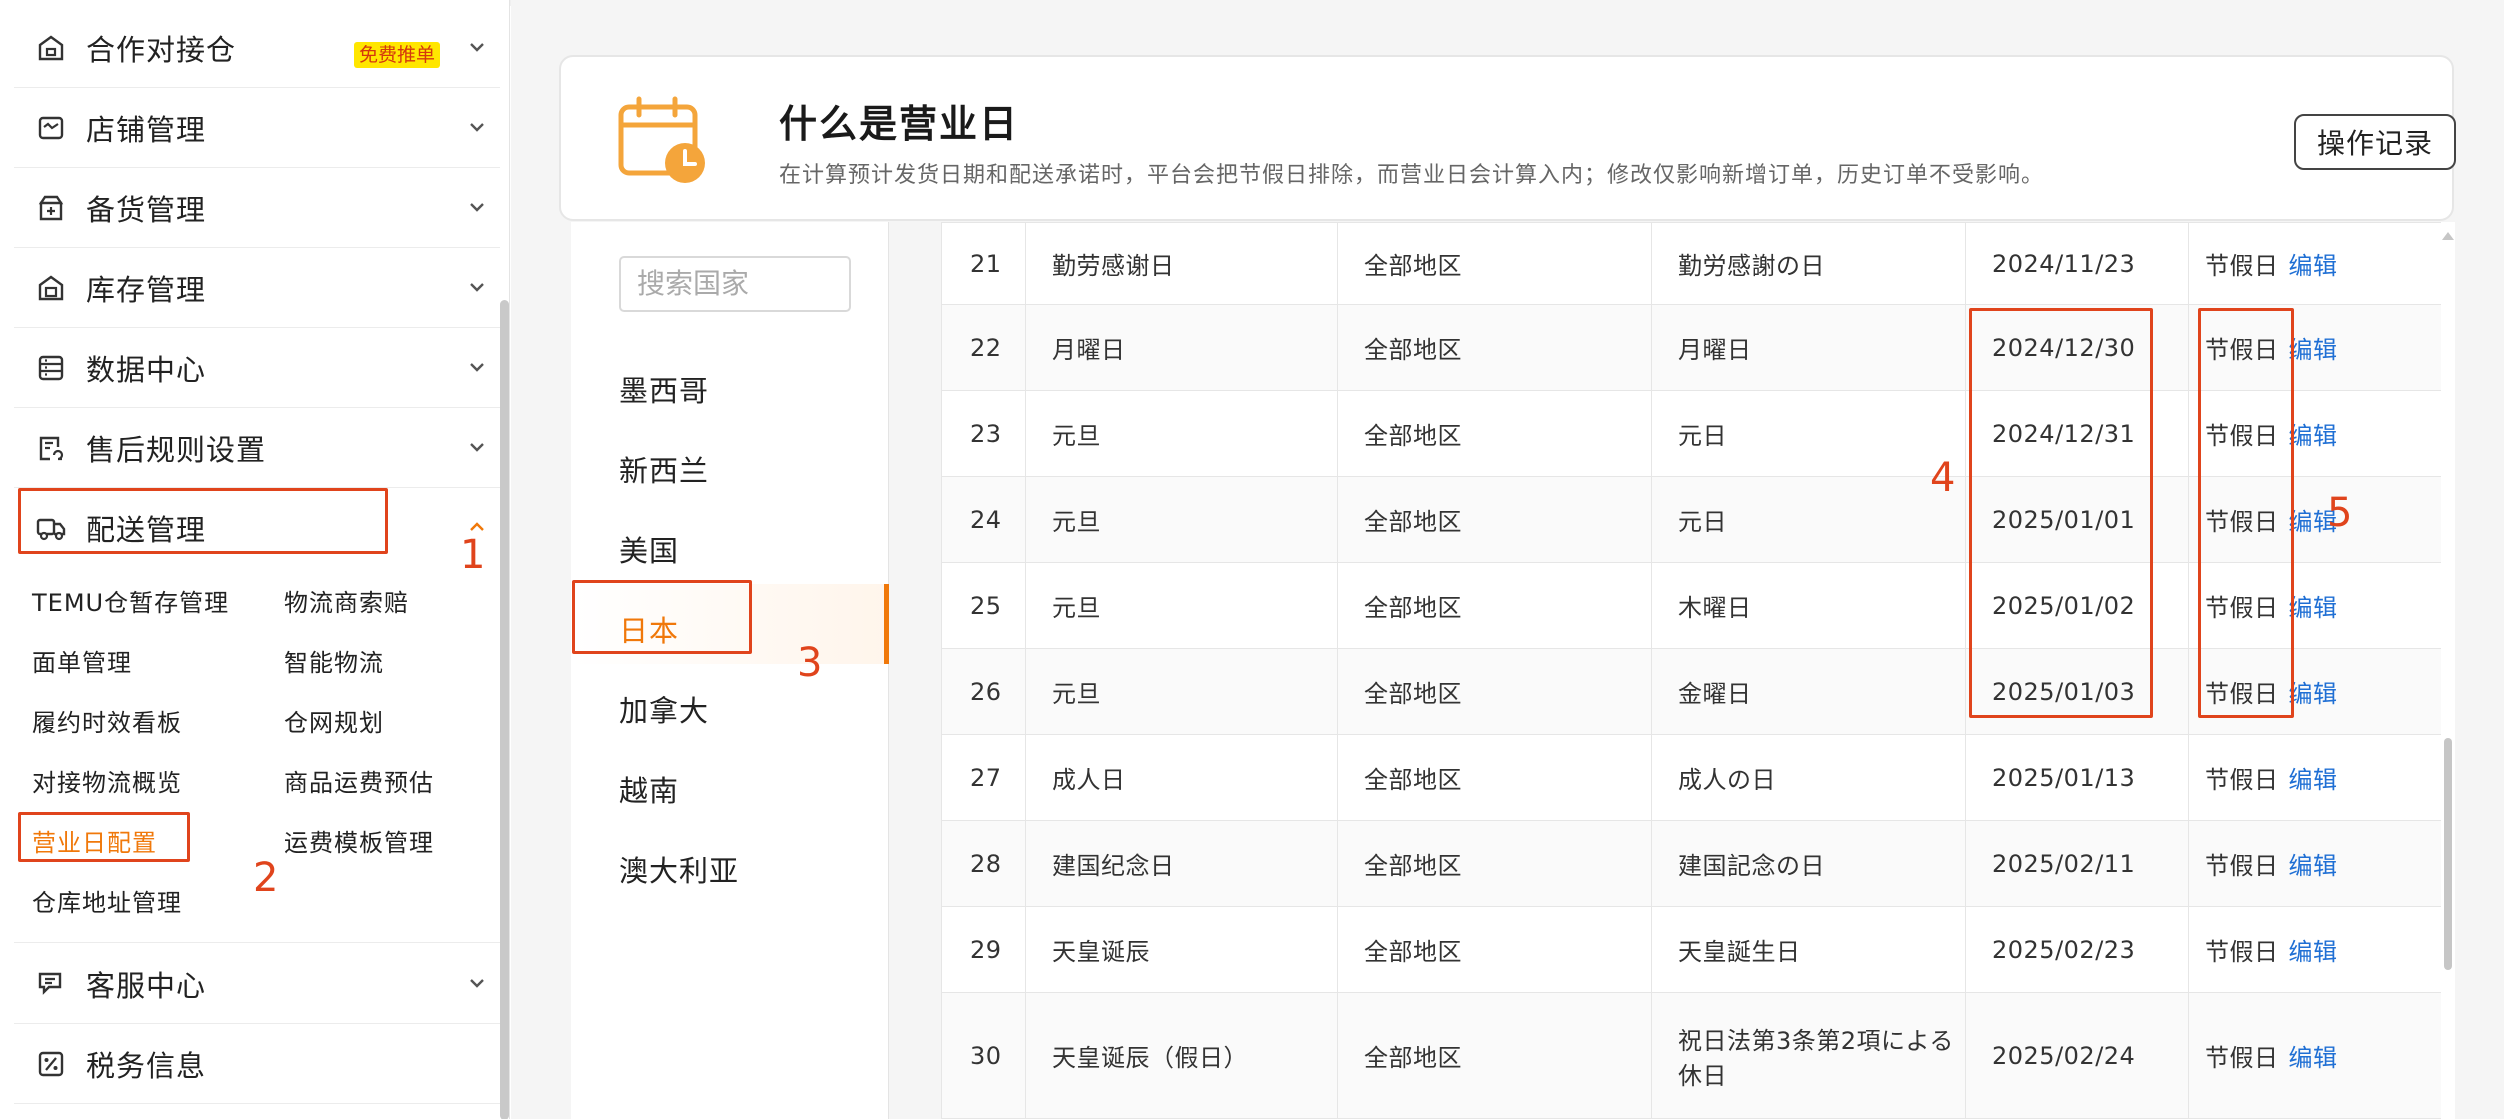 Image resolution: width=2504 pixels, height=1119 pixels. I want to click on submenu-freight-template: 运费模板管理, so click(359, 840).